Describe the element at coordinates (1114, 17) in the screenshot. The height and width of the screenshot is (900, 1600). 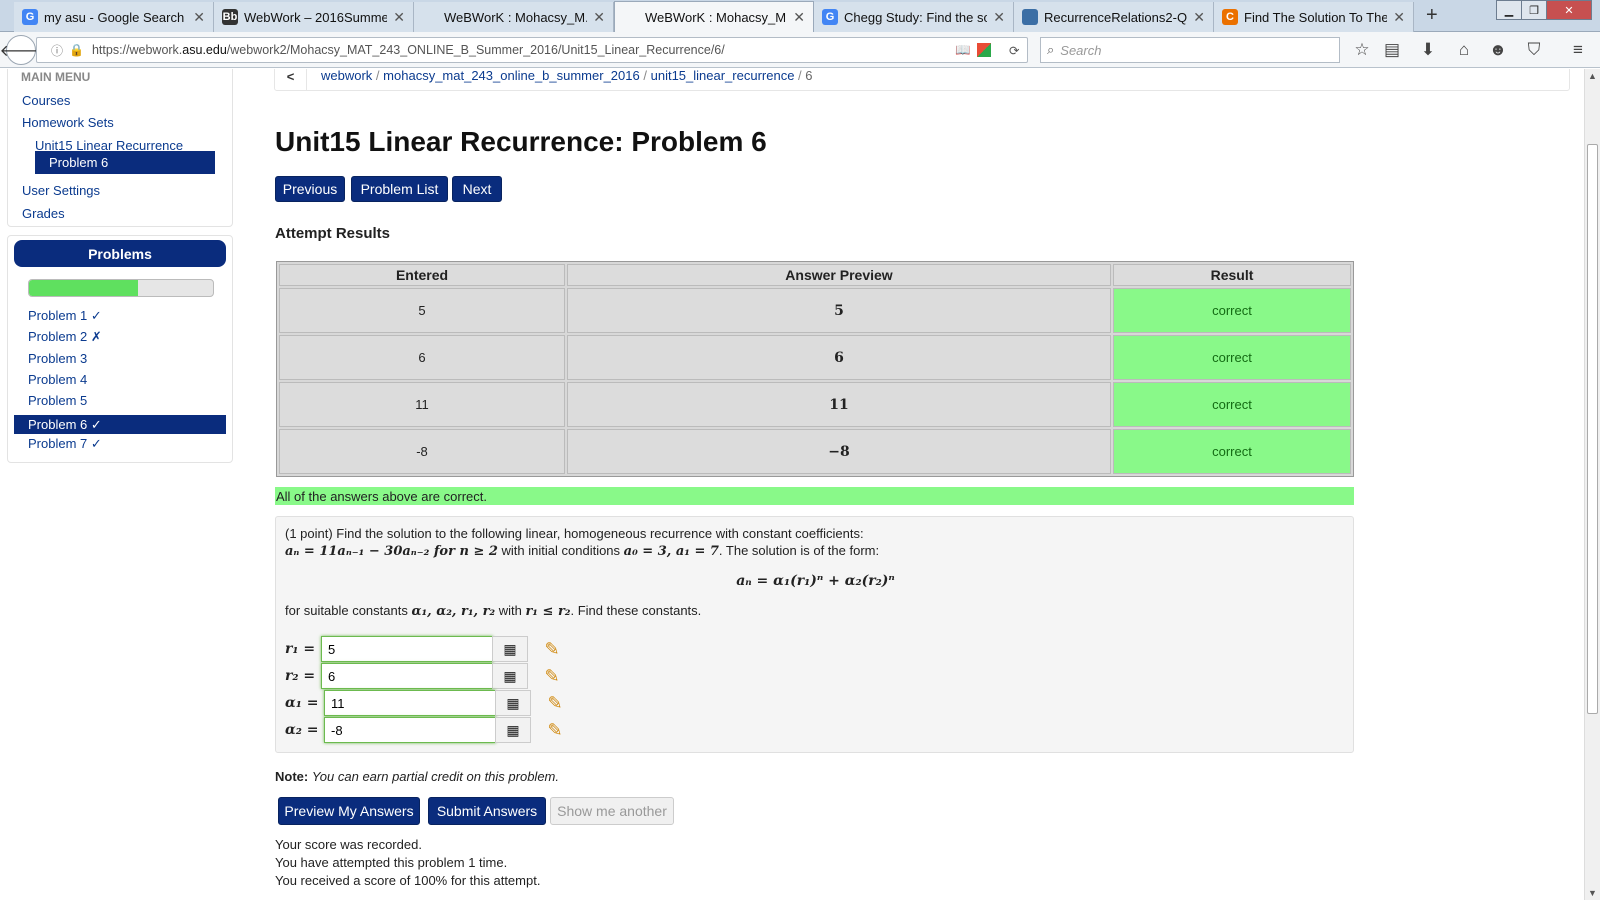
I see `browser-tab: RecurrenceRelations2-Q... ✕` at that location.